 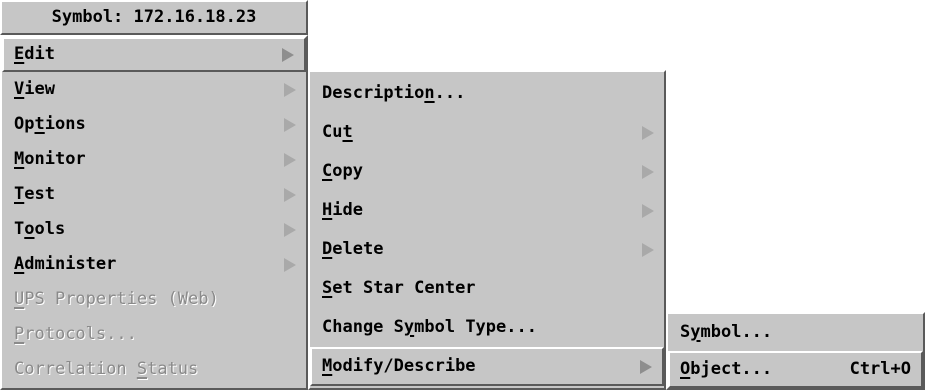 I want to click on mnemonic: n, so click(x=429, y=93).